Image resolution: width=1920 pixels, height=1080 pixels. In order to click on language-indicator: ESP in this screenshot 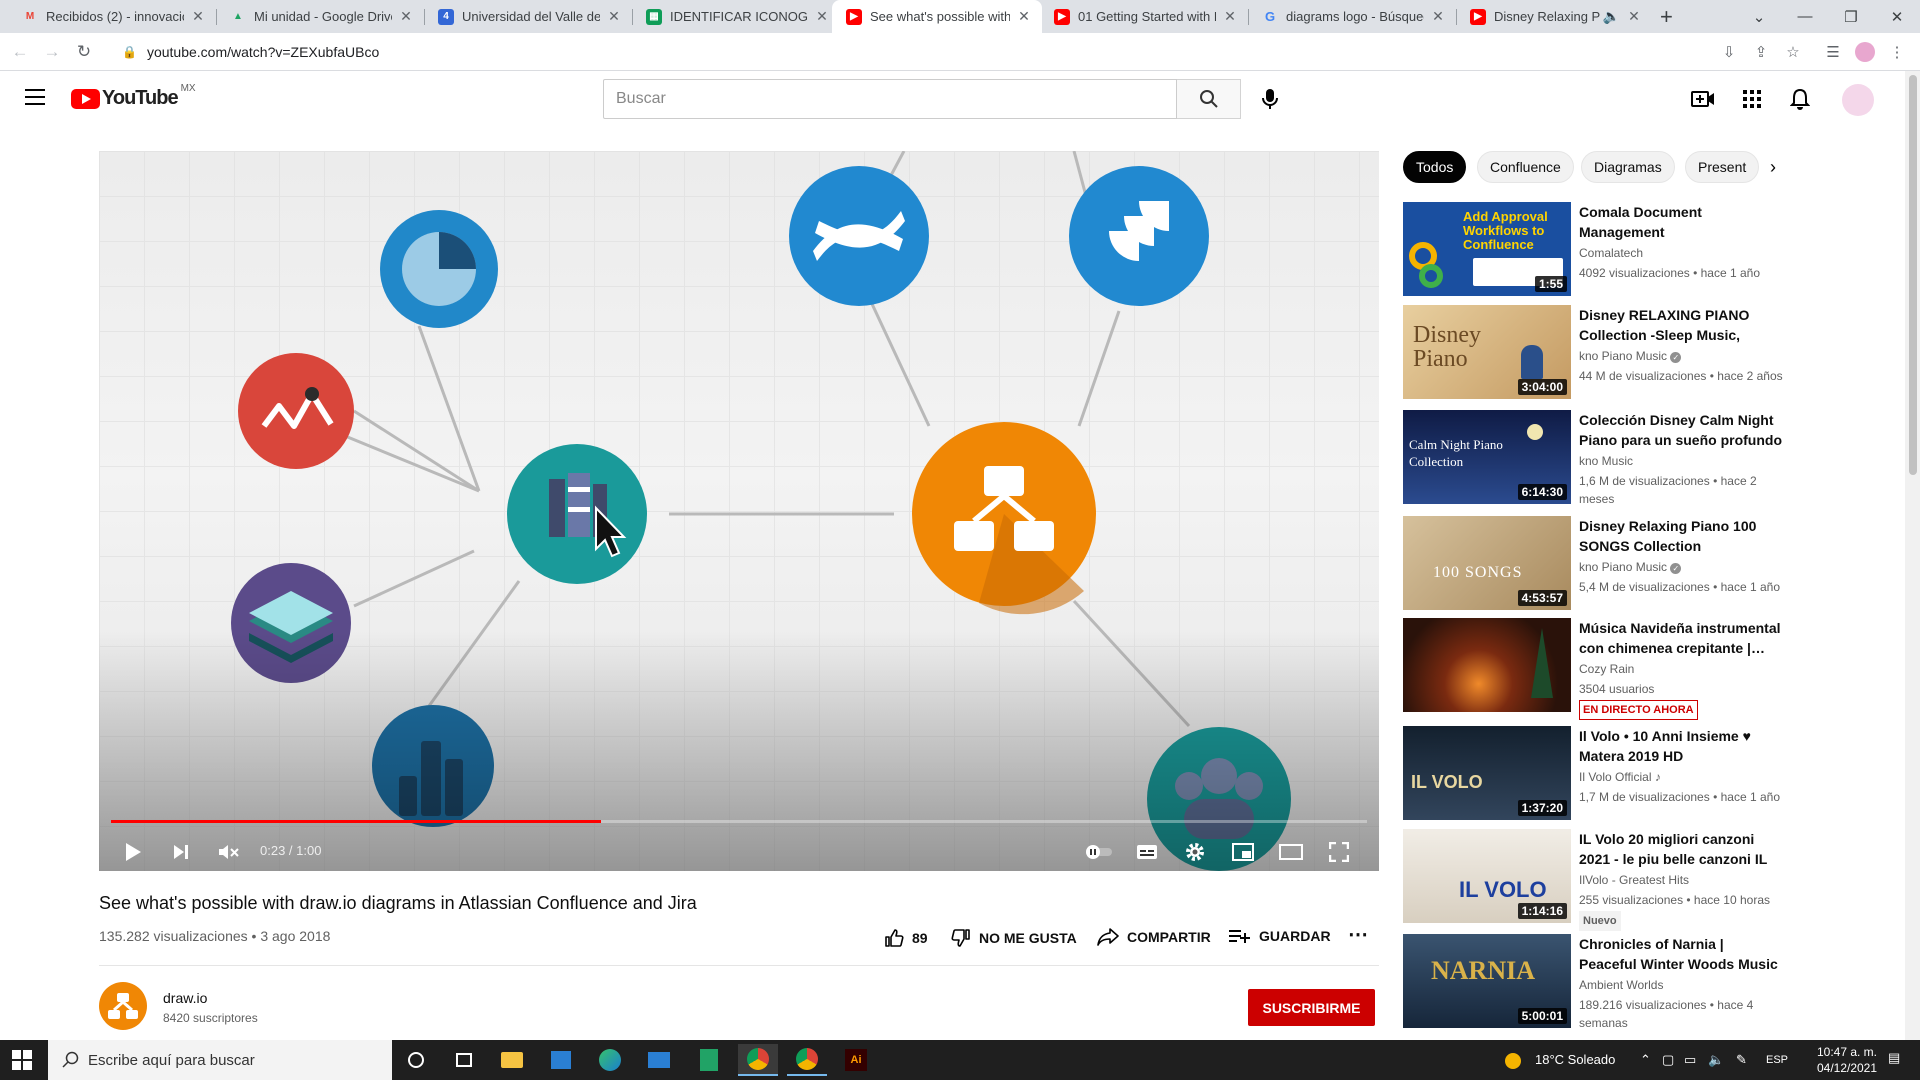, I will do `click(1777, 1060)`.